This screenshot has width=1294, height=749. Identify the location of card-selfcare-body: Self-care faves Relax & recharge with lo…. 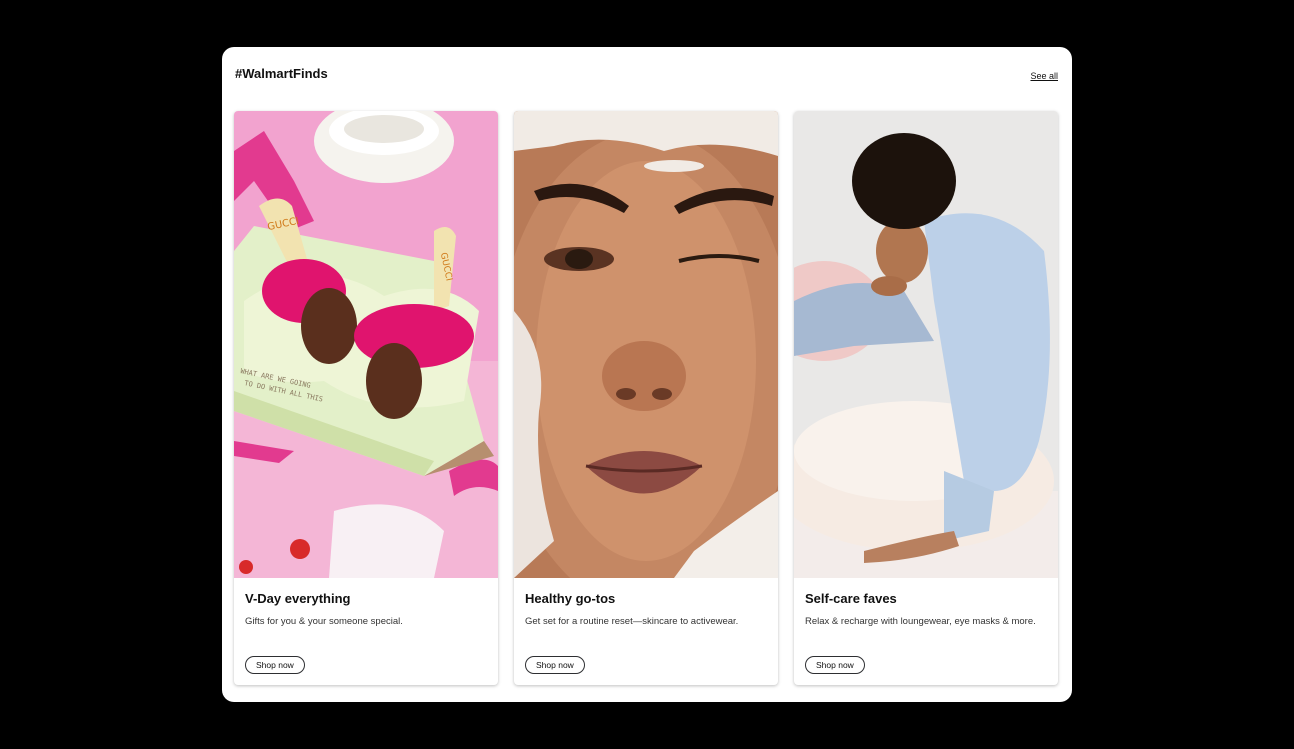
(926, 631).